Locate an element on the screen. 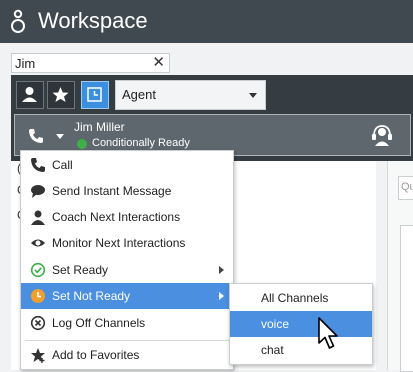  chat-bubble-icon is located at coordinates (38, 191).